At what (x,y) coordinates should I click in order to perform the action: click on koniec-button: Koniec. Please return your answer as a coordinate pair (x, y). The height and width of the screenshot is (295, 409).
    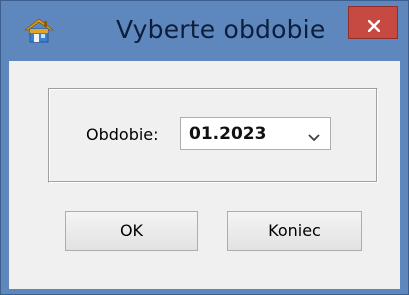
    Looking at the image, I should click on (294, 231).